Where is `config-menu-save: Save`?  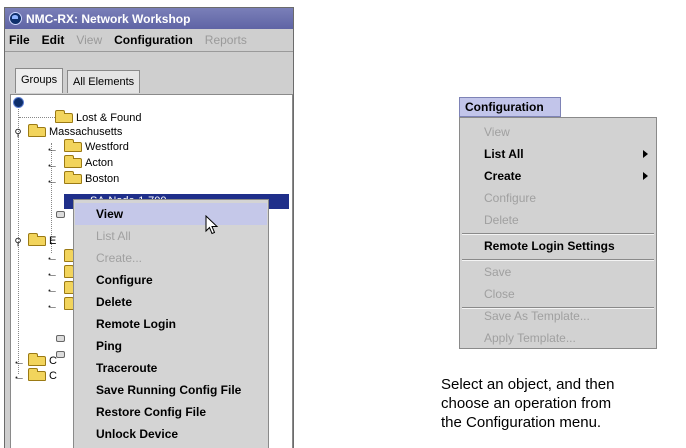 config-menu-save: Save is located at coordinates (498, 272).